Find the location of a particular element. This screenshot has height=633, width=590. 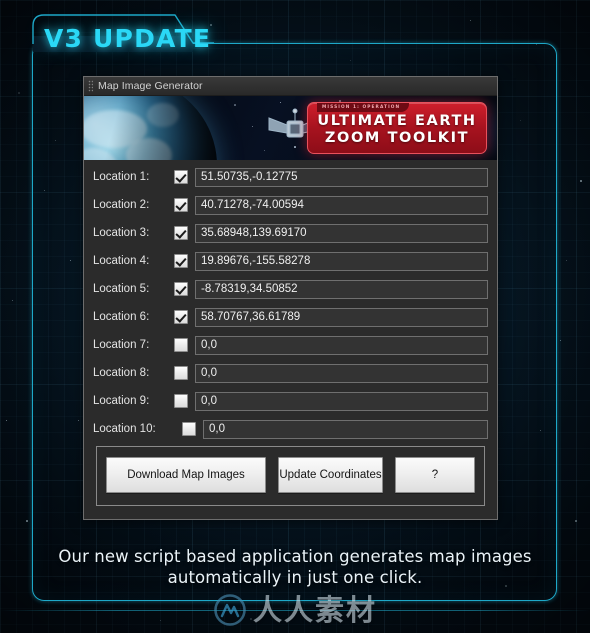

location-row: Location 10: is located at coordinates (290, 429).